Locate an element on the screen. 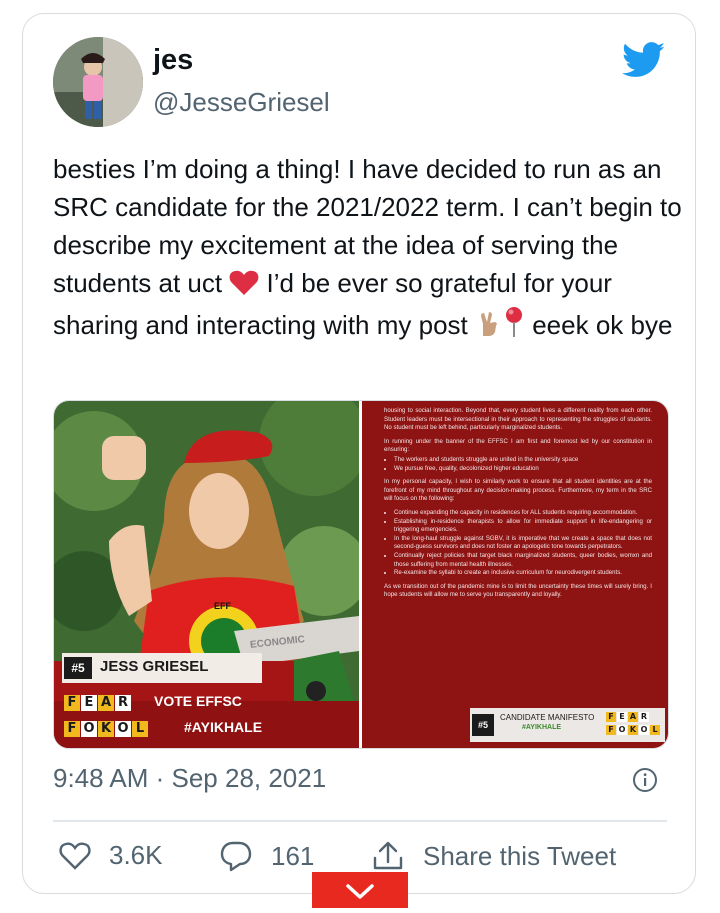 Image resolution: width=720 pixels, height=913 pixels. reply-count: 161 is located at coordinates (293, 855).